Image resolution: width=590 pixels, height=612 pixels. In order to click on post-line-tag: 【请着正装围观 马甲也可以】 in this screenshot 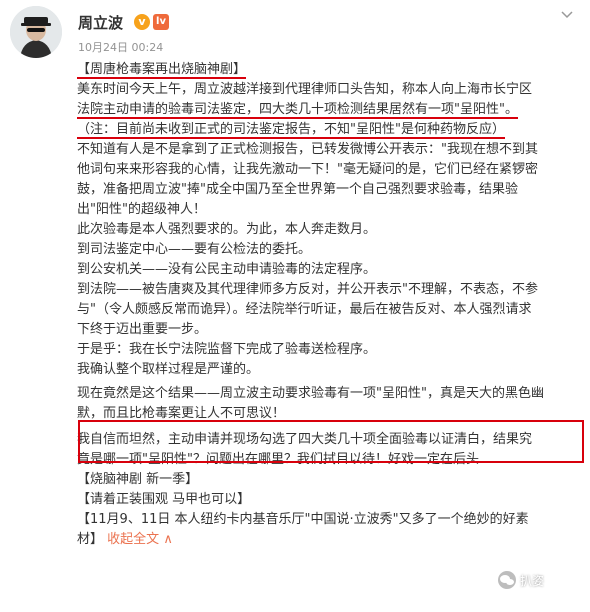, I will do `click(164, 499)`.